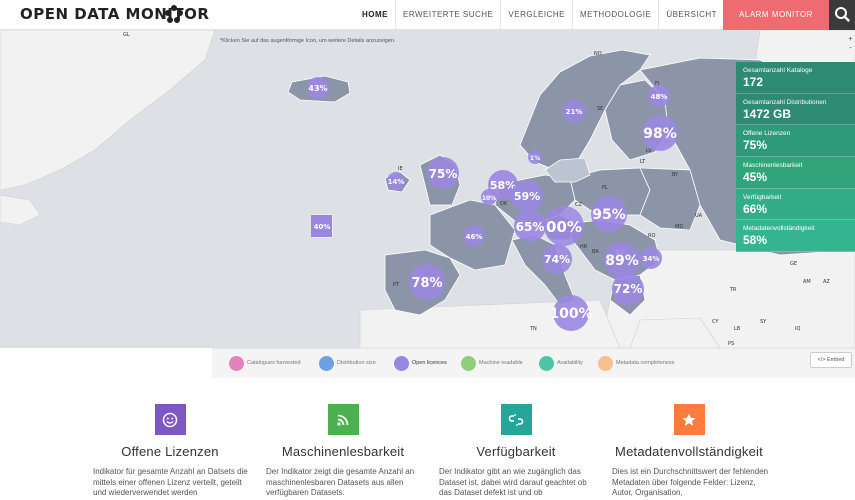 This screenshot has width=855, height=500. What do you see at coordinates (420, 363) in the screenshot?
I see `legend-open-licences: Open licences` at bounding box center [420, 363].